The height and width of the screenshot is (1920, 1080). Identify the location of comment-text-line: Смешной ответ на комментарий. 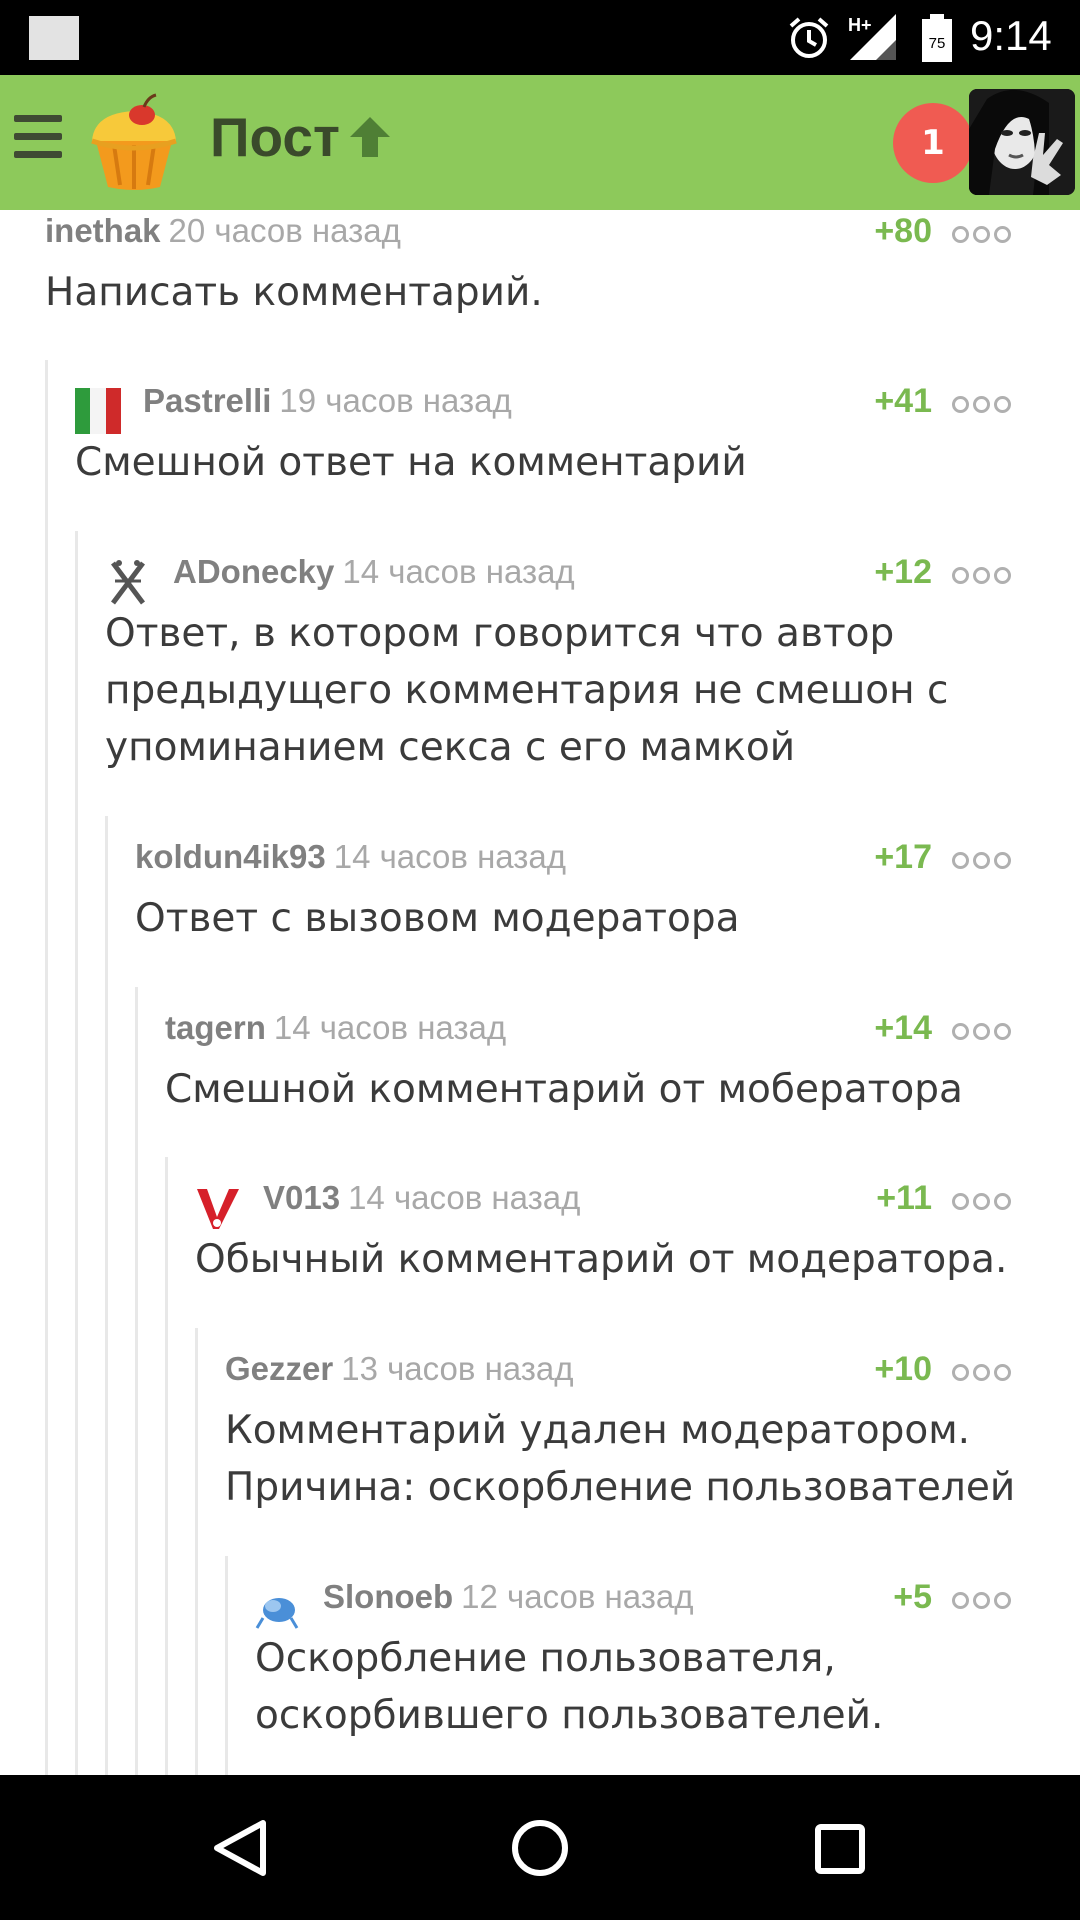
(411, 462).